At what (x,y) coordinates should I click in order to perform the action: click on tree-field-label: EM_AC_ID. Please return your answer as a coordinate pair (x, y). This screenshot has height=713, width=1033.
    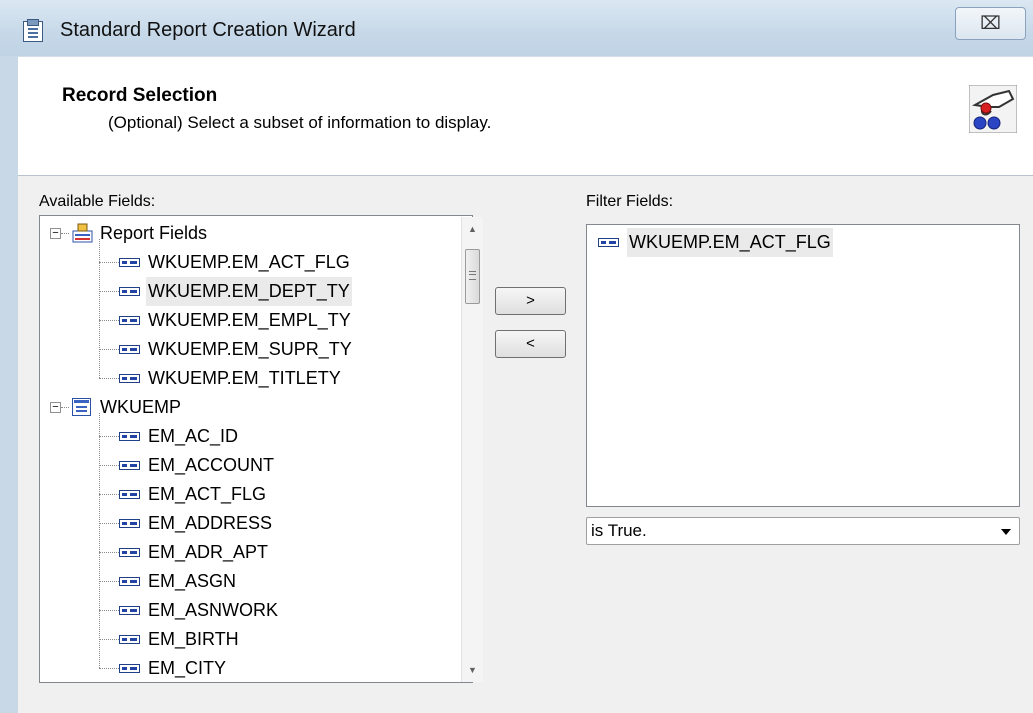
    Looking at the image, I should click on (193, 436).